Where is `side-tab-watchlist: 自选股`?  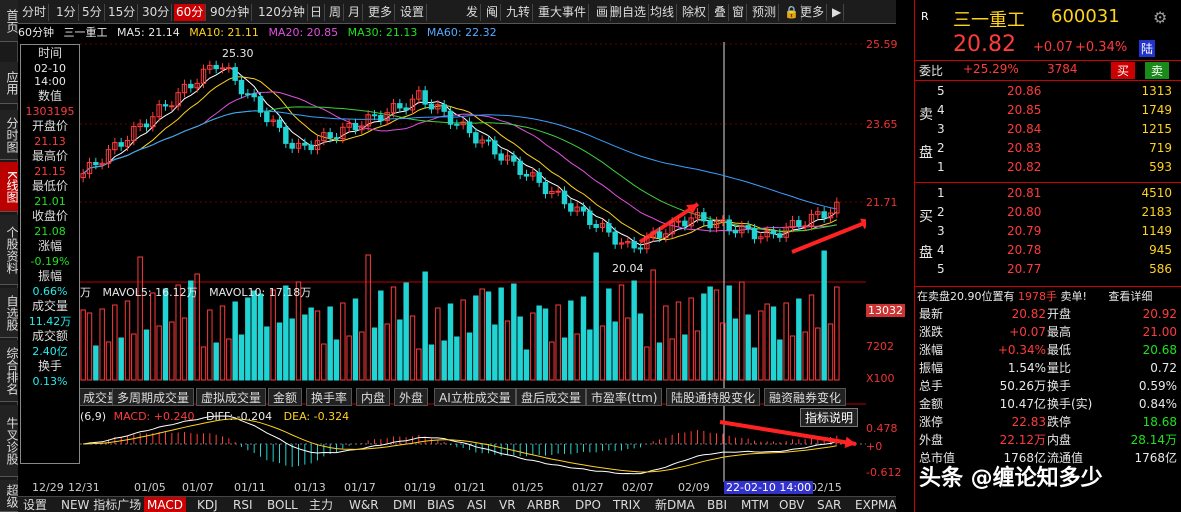 side-tab-watchlist: 自选股 is located at coordinates (9, 313).